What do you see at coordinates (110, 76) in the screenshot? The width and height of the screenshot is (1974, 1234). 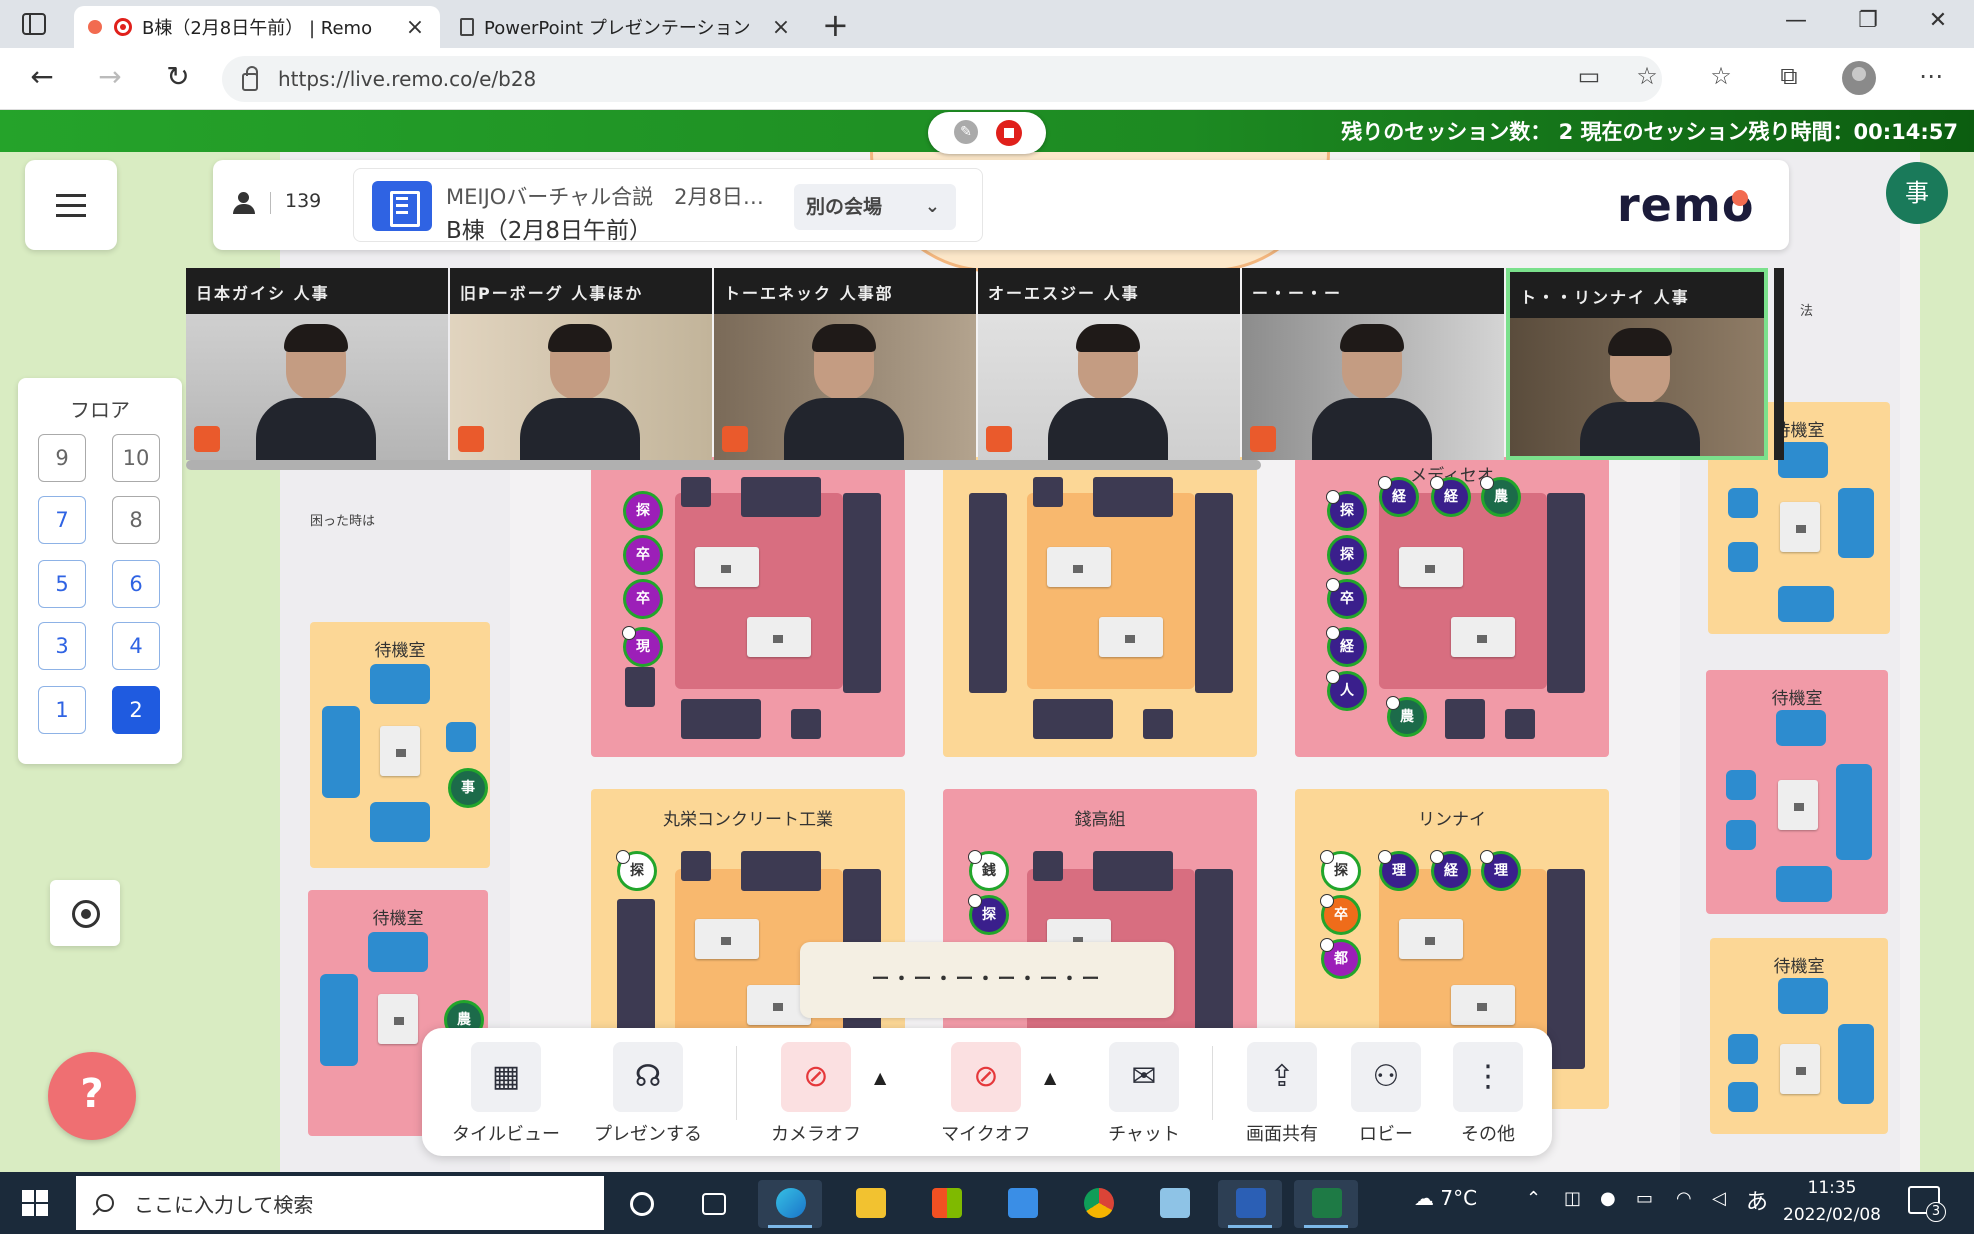 I see `forward-icon: →` at bounding box center [110, 76].